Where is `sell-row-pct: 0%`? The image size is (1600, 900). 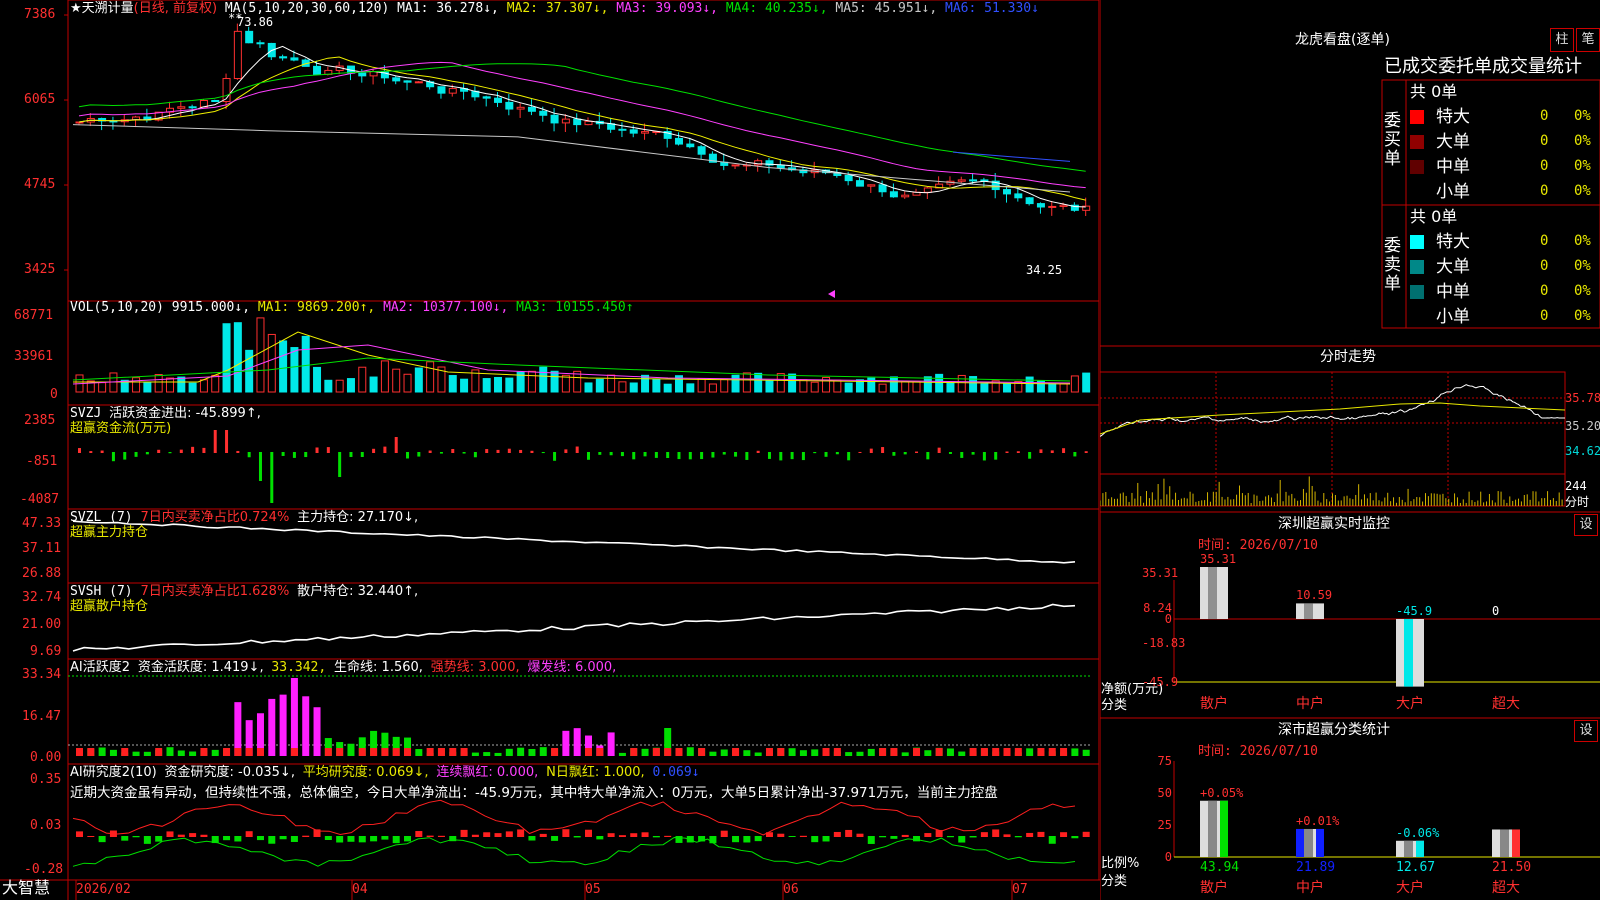
sell-row-pct: 0% is located at coordinates (1582, 266).